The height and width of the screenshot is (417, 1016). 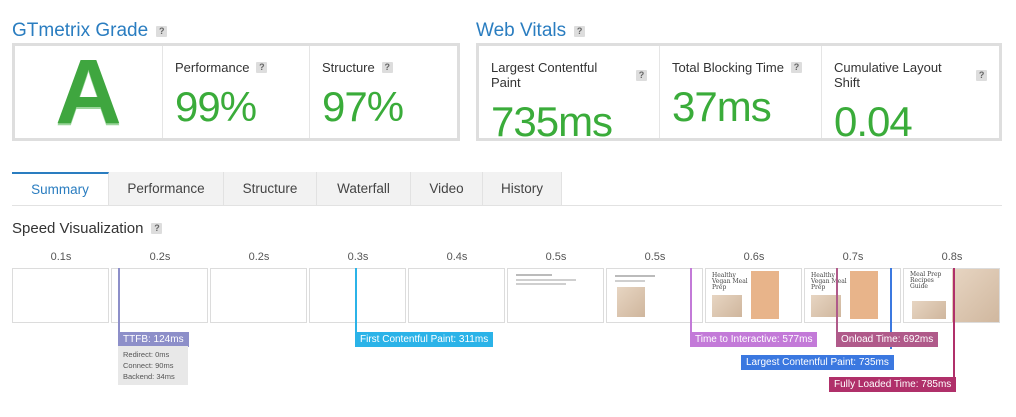 What do you see at coordinates (146, 354) in the screenshot?
I see `ttfb-detail-redirect: Redirect: 0ms` at bounding box center [146, 354].